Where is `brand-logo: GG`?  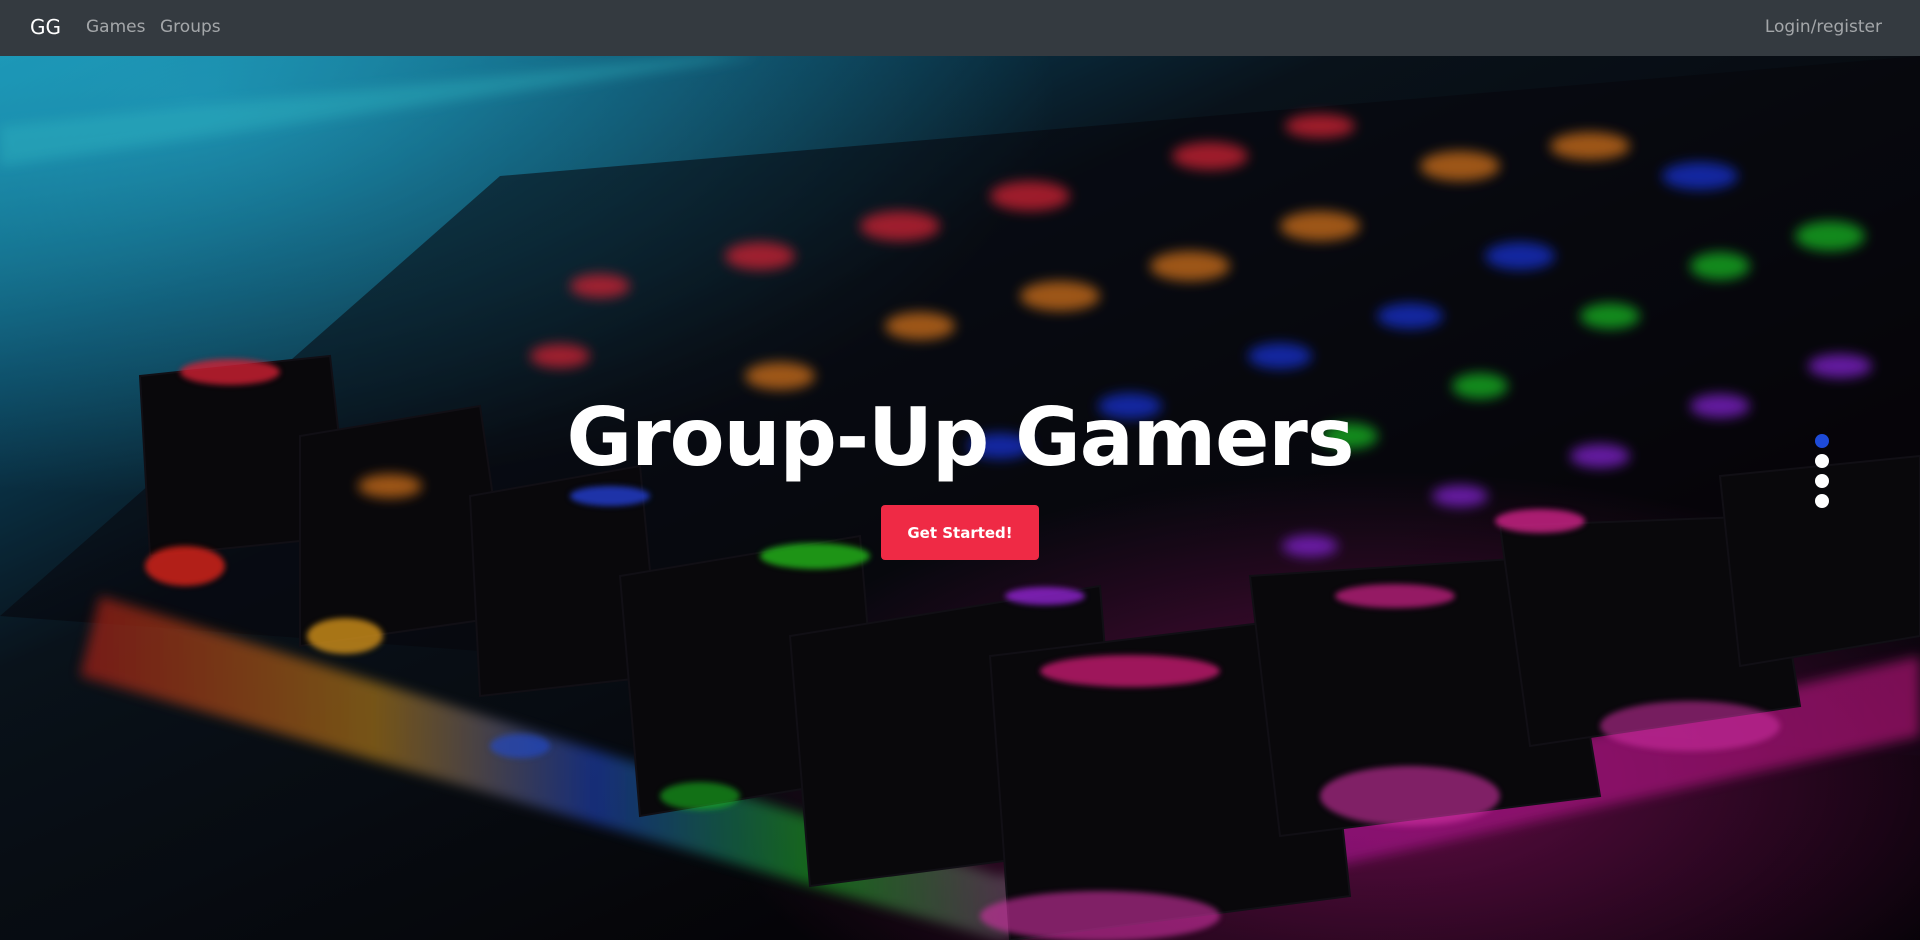
brand-logo: GG is located at coordinates (45, 27).